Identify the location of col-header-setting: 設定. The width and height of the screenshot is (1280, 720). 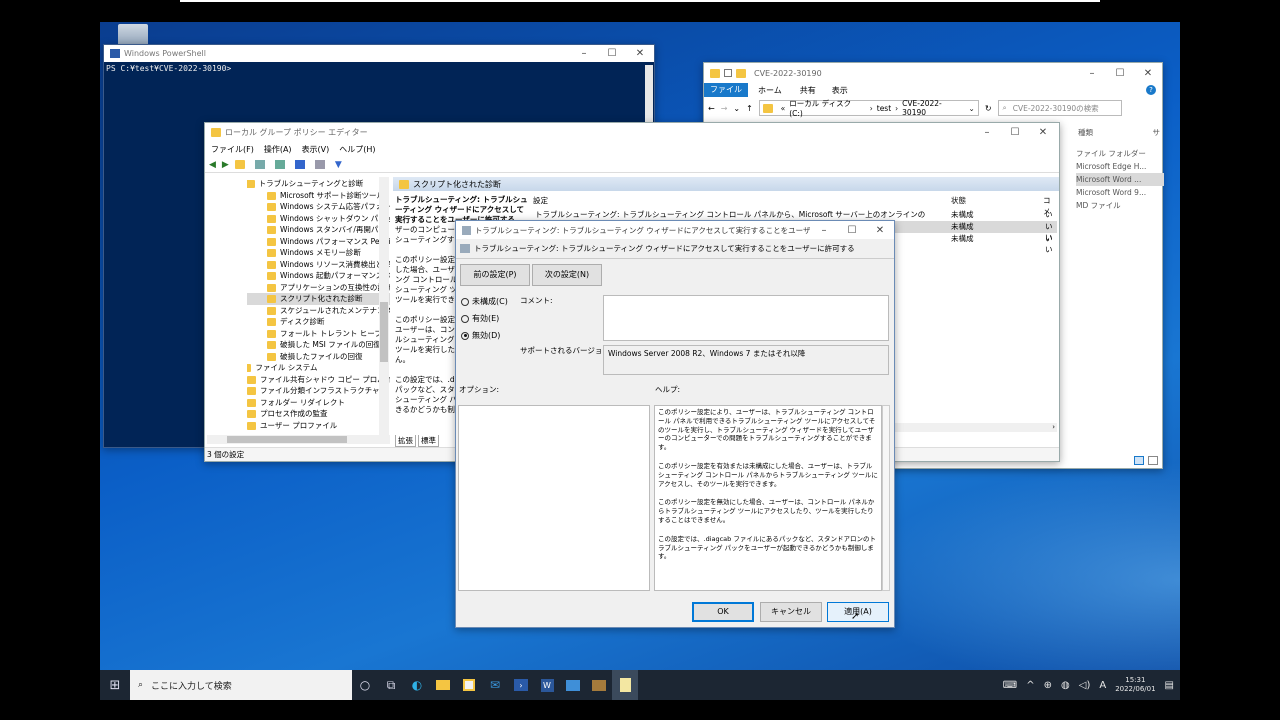
(540, 200).